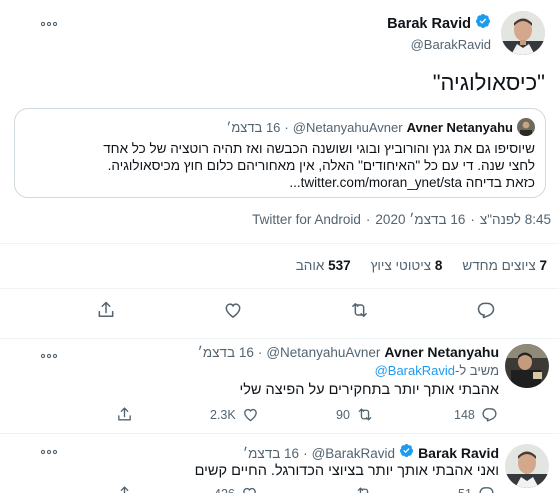  Describe the element at coordinates (439, 44) in the screenshot. I see `author-handle: @BarakRavid` at that location.